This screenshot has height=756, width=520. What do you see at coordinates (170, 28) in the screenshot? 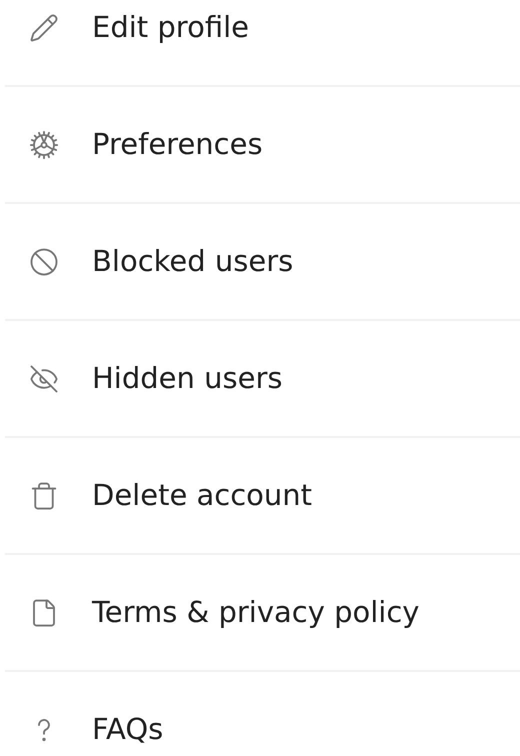
I see `menu-item: Edit profile` at bounding box center [170, 28].